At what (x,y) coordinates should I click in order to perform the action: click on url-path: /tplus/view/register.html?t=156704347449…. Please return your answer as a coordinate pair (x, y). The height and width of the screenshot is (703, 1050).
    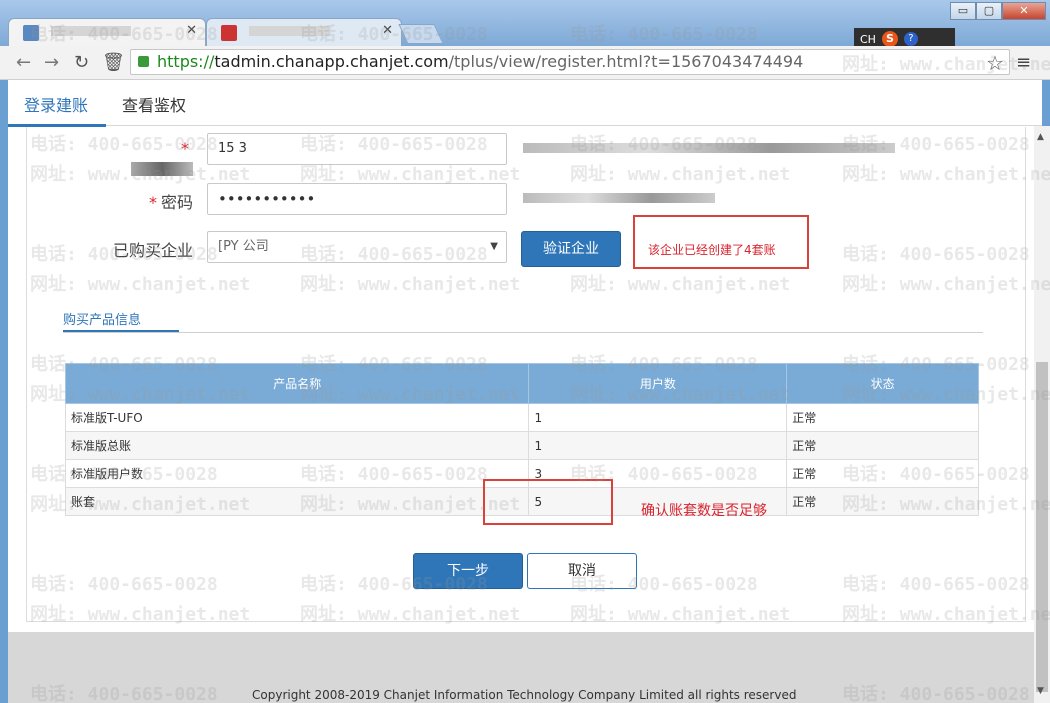
    Looking at the image, I should click on (626, 61).